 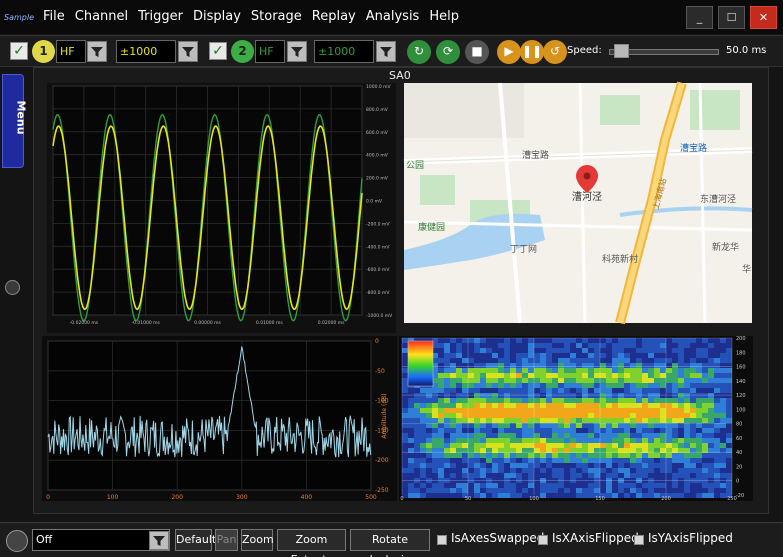 What do you see at coordinates (226, 540) in the screenshot?
I see `pan-button: Pan` at bounding box center [226, 540].